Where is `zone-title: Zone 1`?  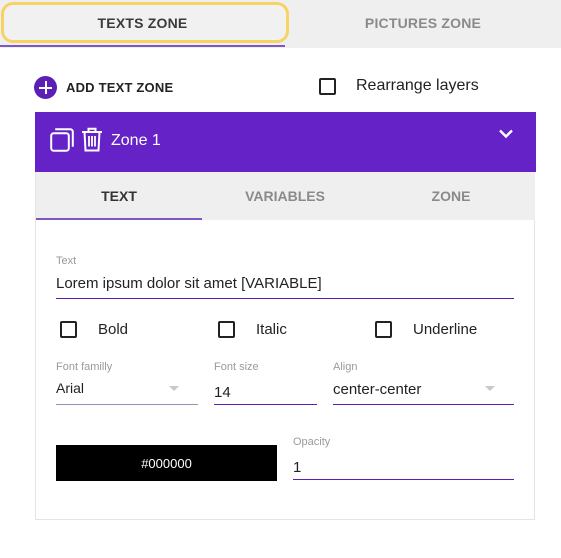 zone-title: Zone 1 is located at coordinates (136, 140).